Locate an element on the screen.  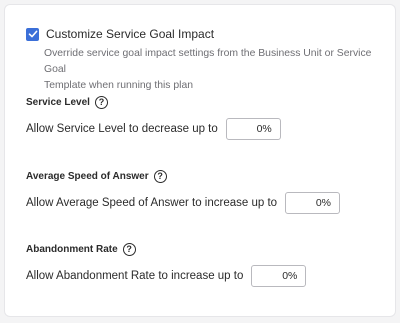
abandonment-rate-percent-input: 0% is located at coordinates (279, 276).